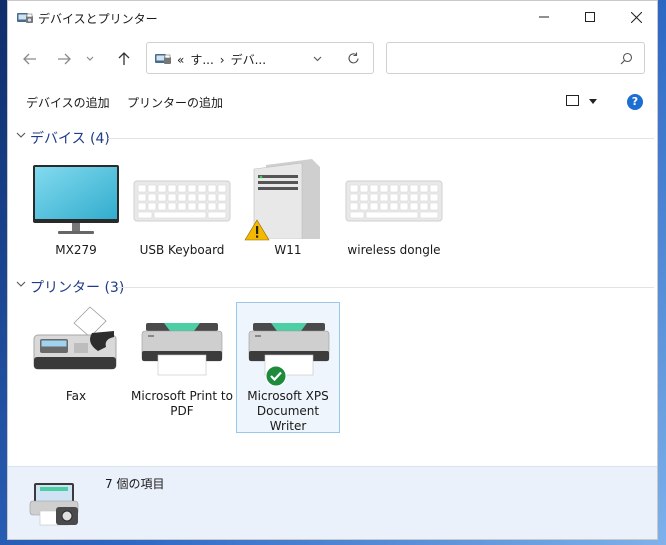  I want to click on help-icon: ?, so click(635, 102).